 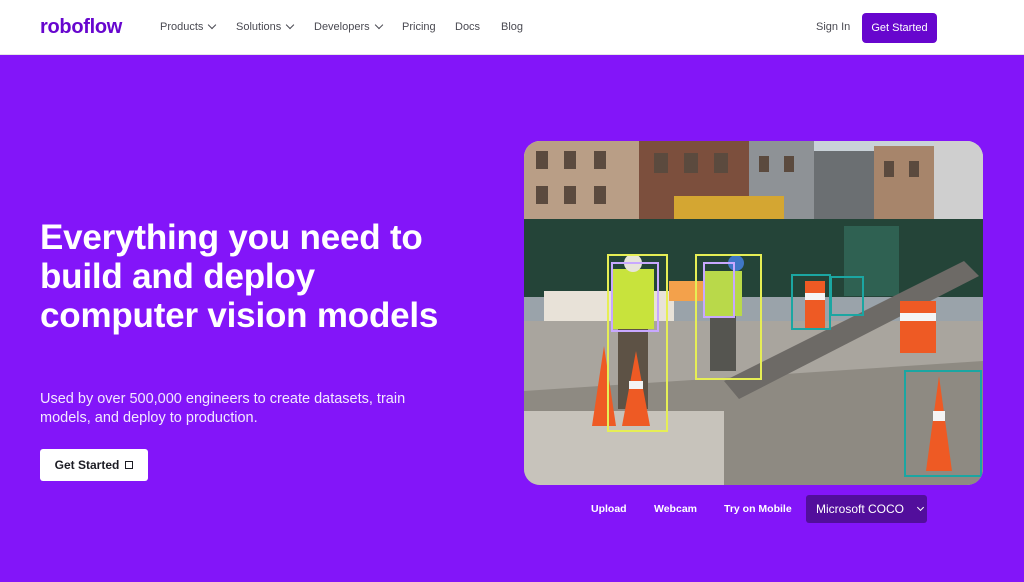 What do you see at coordinates (860, 509) in the screenshot?
I see `model-select-value: Microsoft COCO` at bounding box center [860, 509].